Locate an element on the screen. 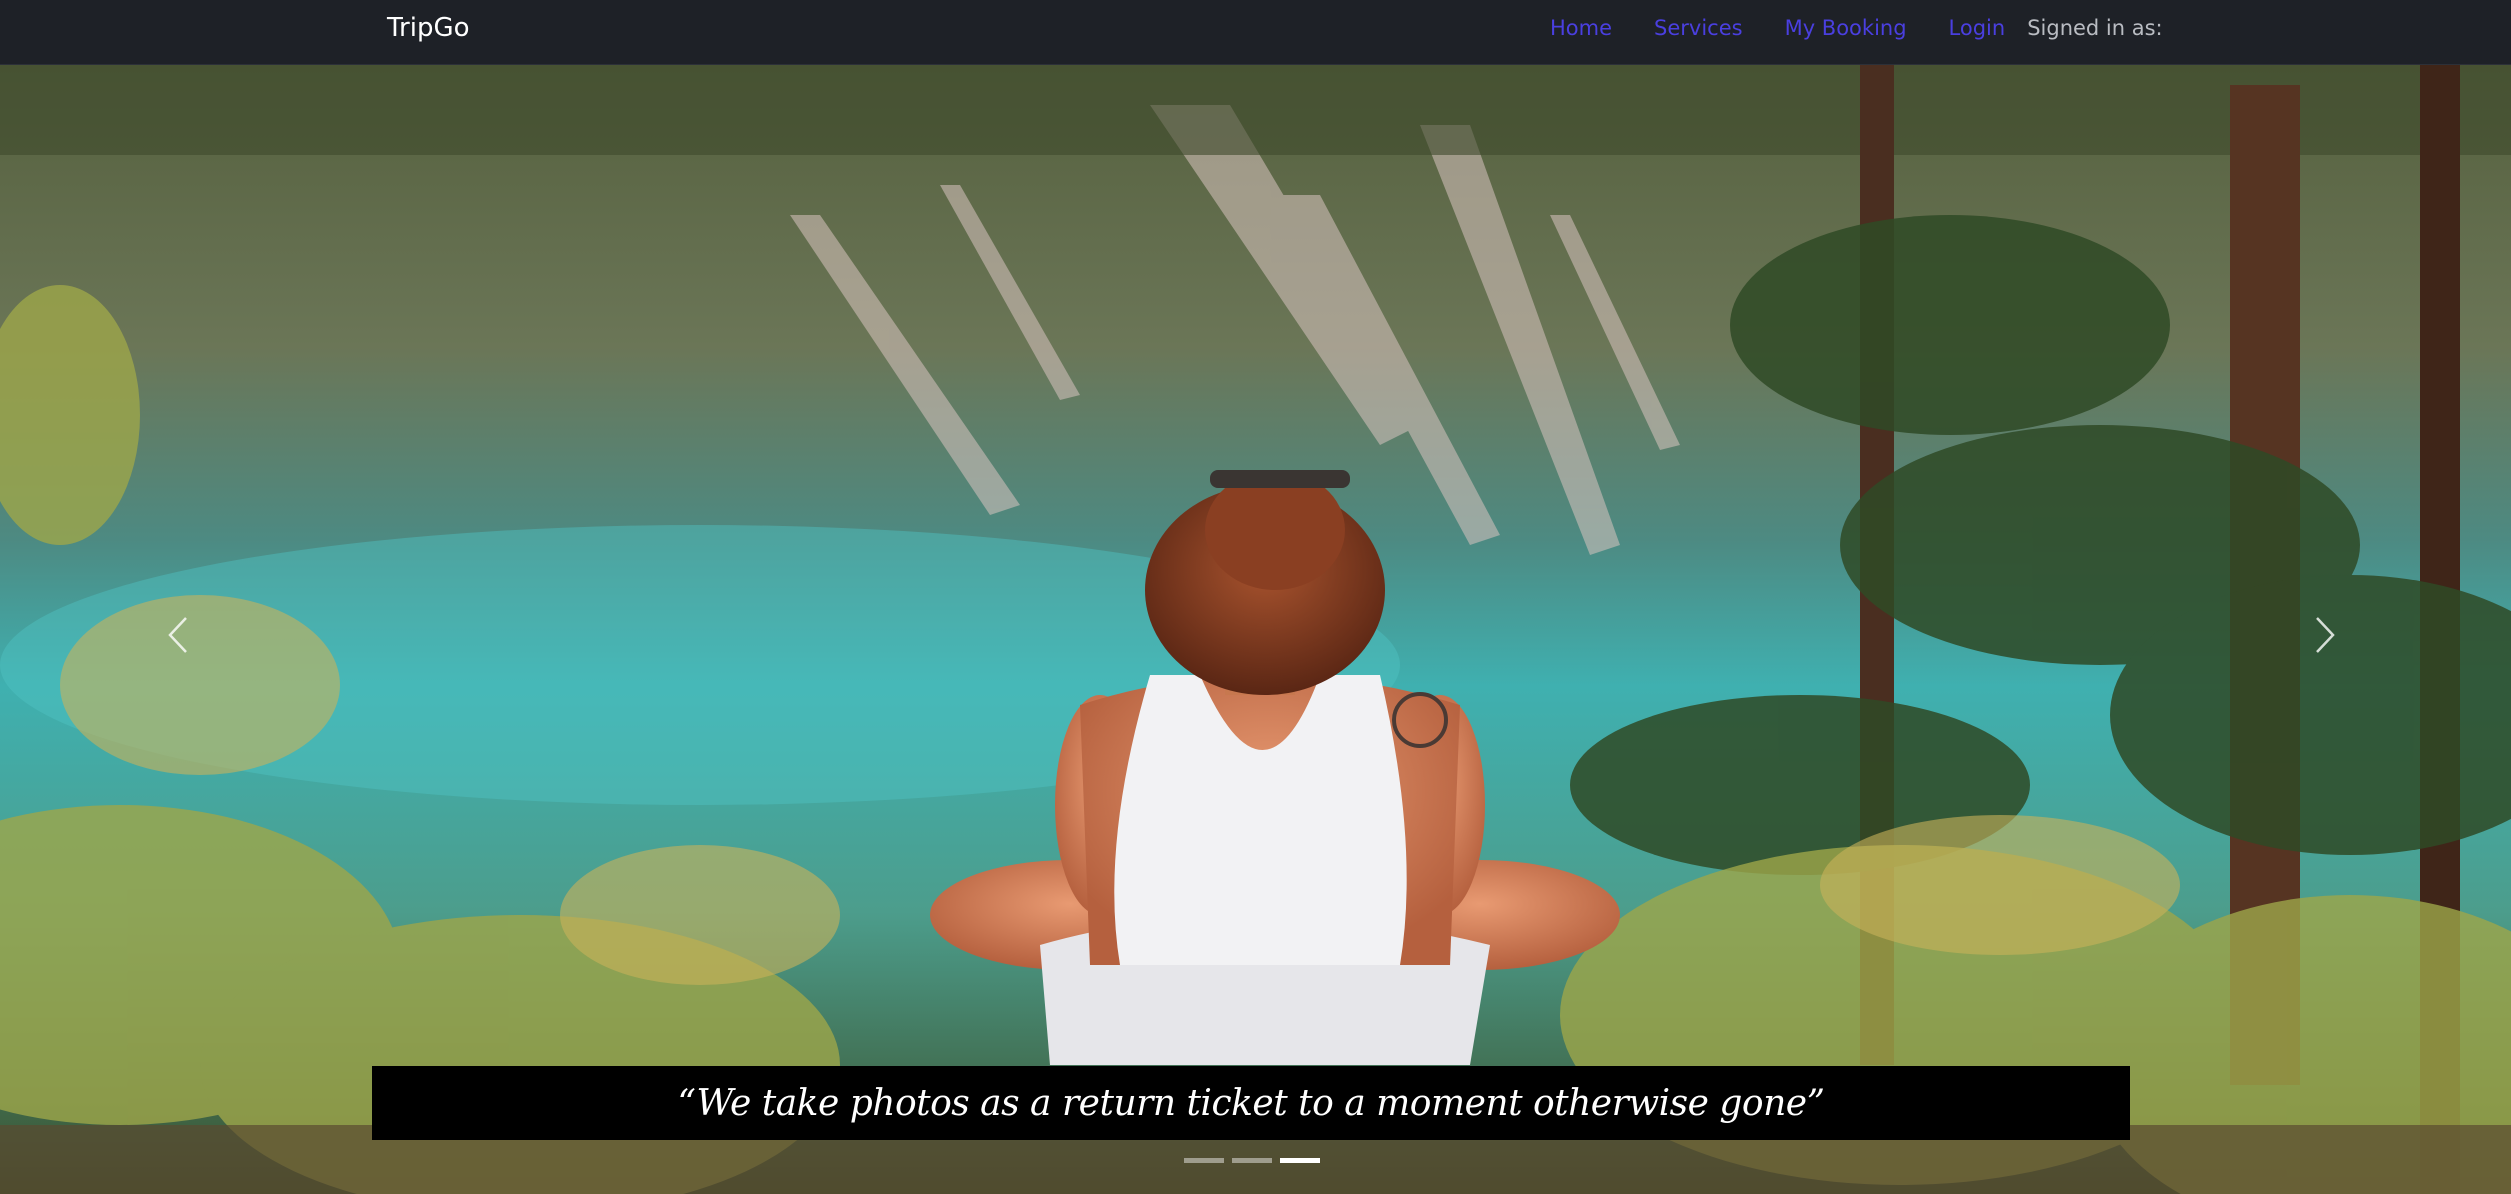  carousel-indicators is located at coordinates (1252, 1160).